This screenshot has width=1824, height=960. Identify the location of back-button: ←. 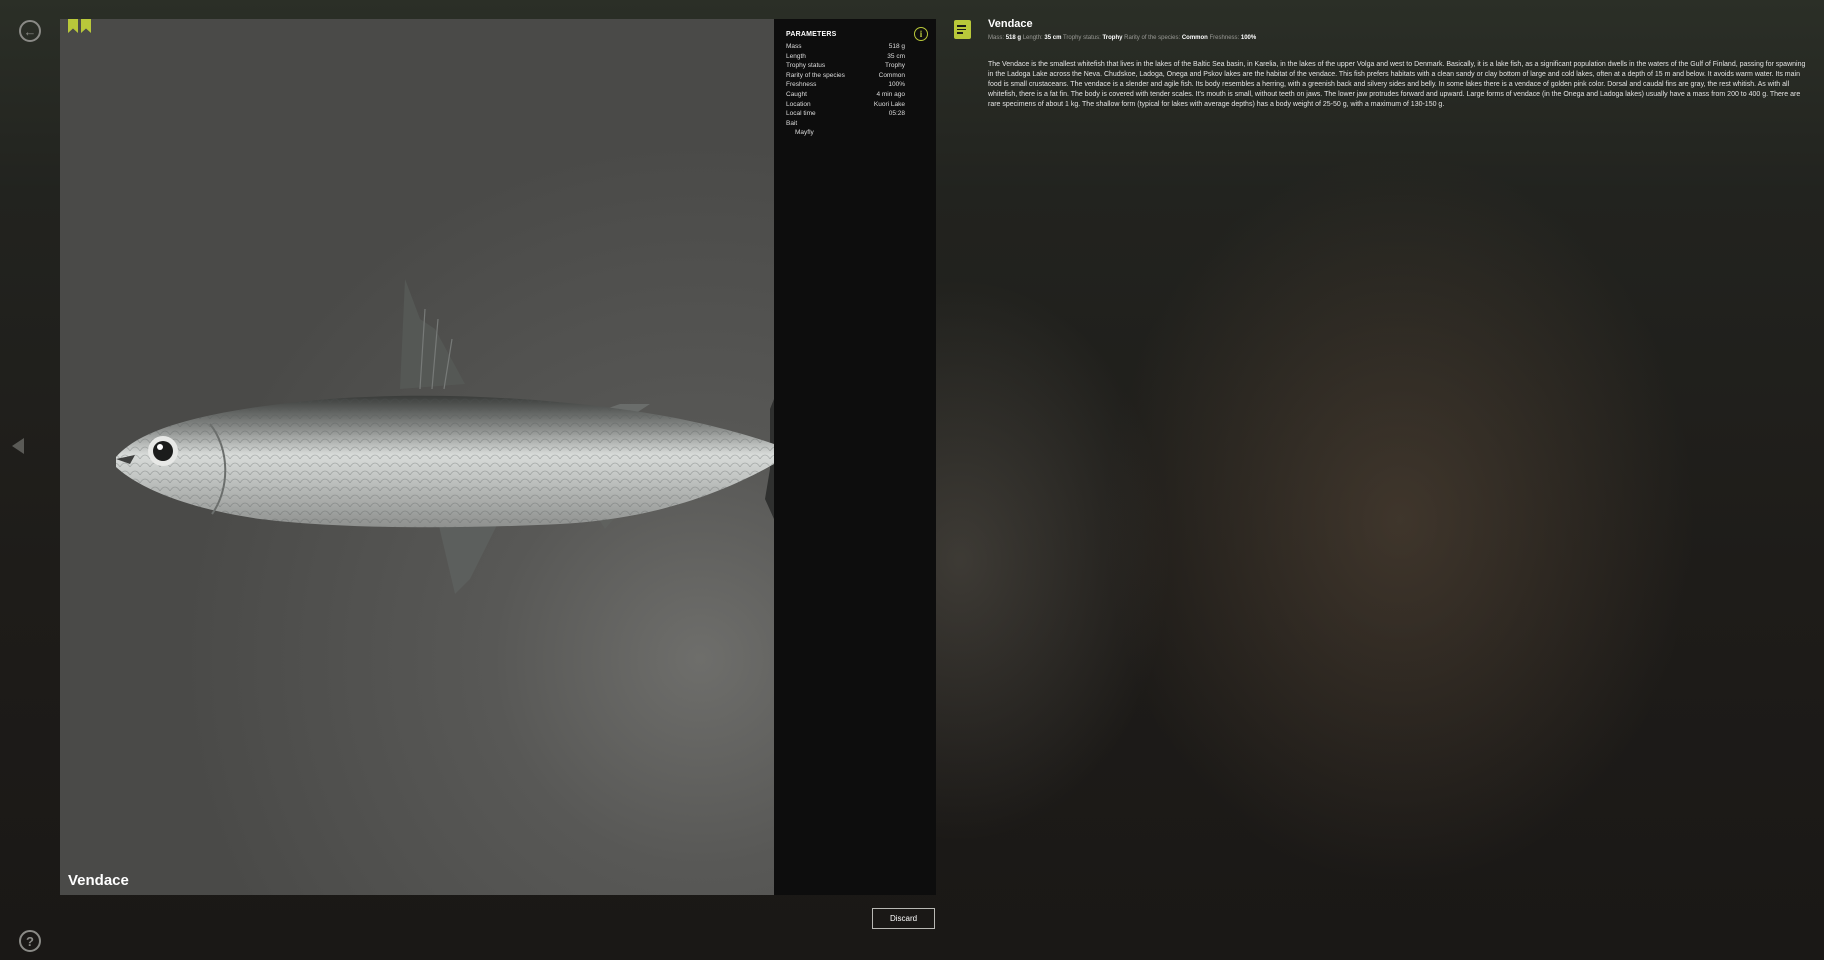
(30, 31).